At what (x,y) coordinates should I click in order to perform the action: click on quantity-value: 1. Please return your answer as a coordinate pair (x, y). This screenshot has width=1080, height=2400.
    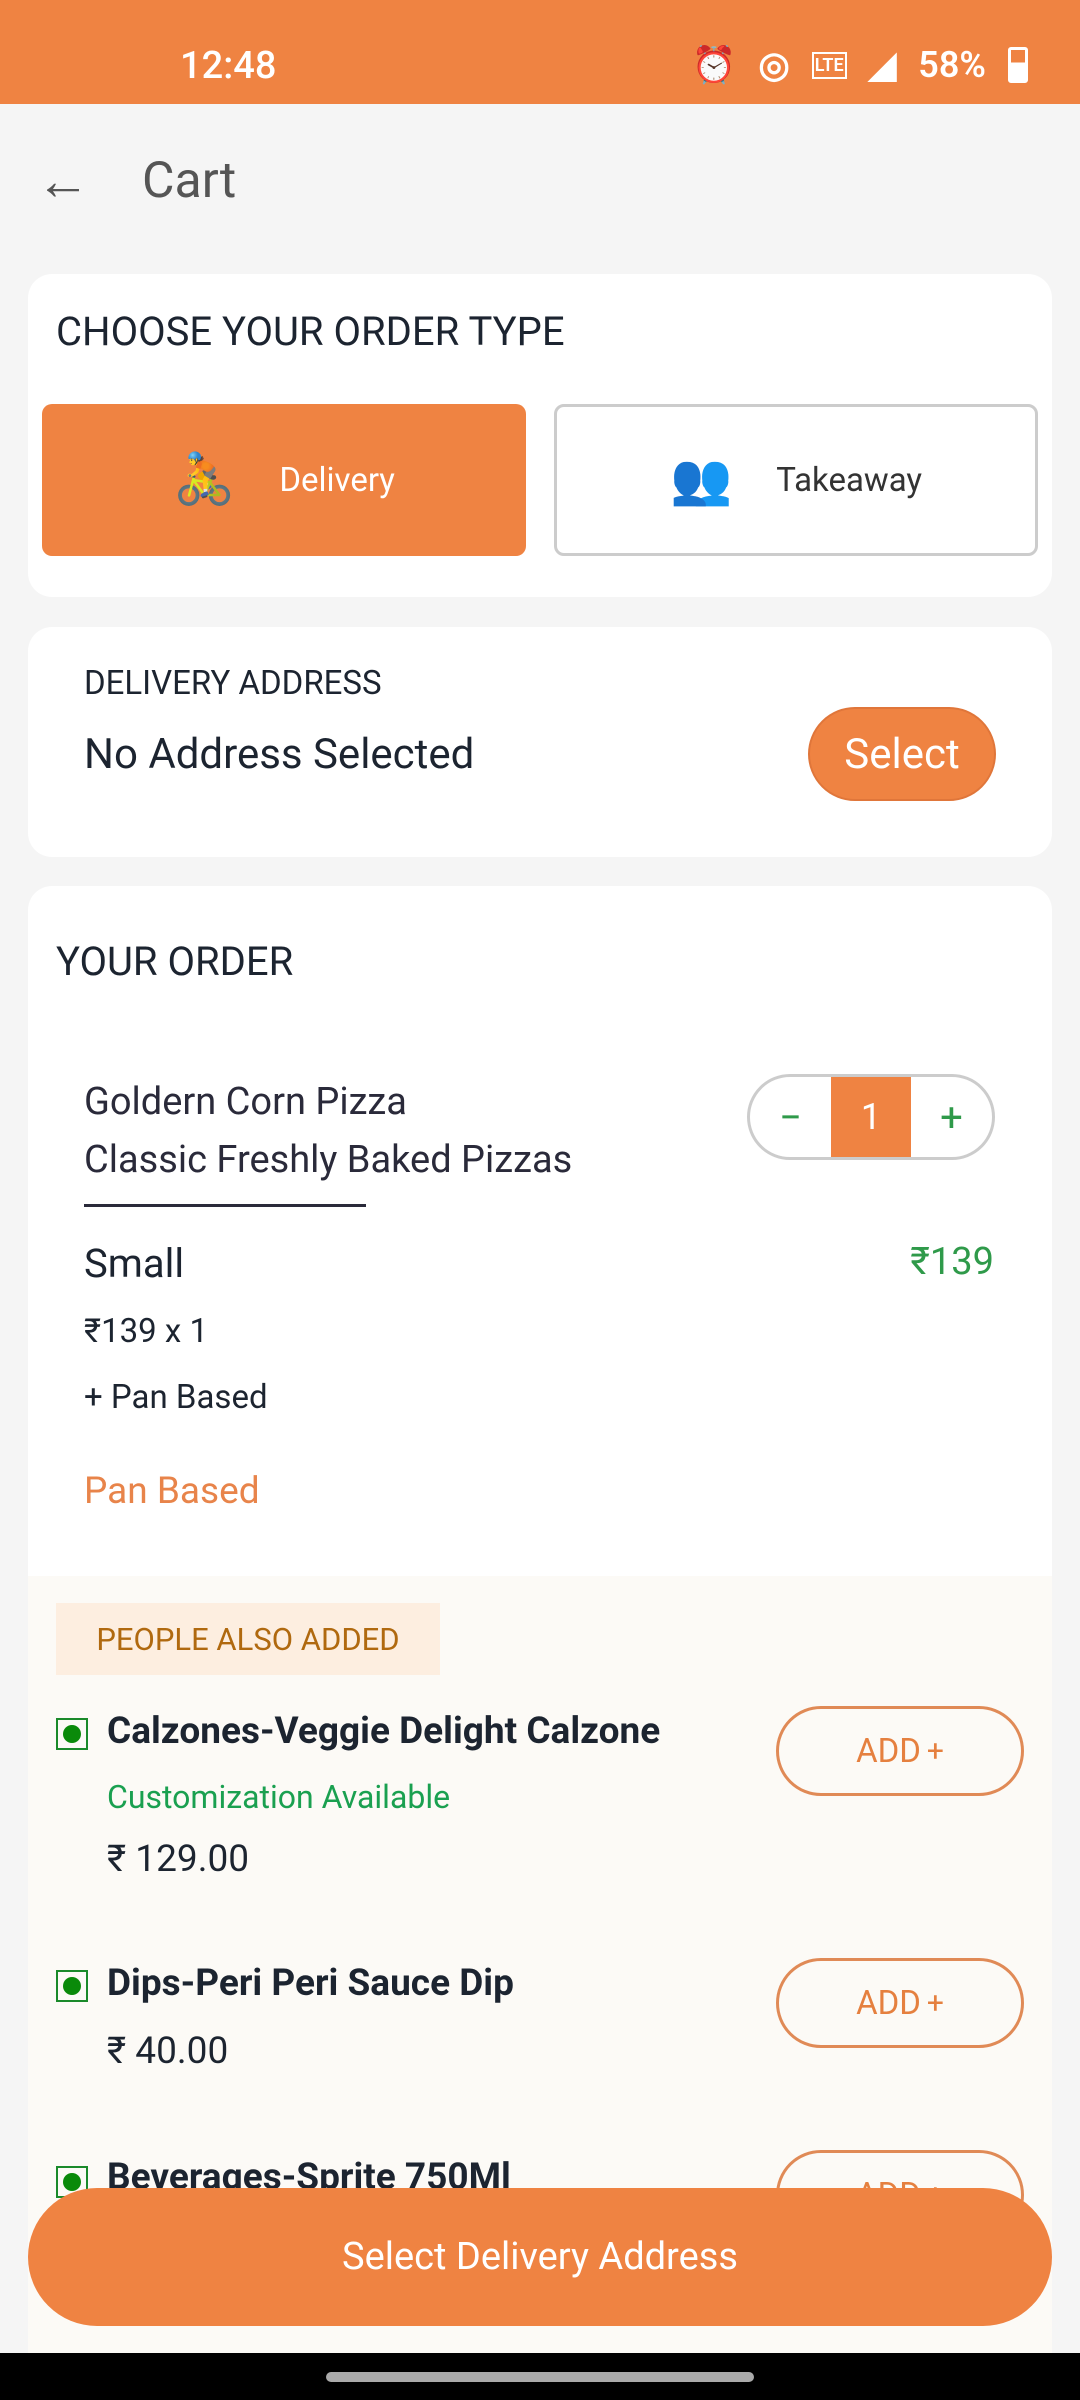
    Looking at the image, I should click on (871, 1117).